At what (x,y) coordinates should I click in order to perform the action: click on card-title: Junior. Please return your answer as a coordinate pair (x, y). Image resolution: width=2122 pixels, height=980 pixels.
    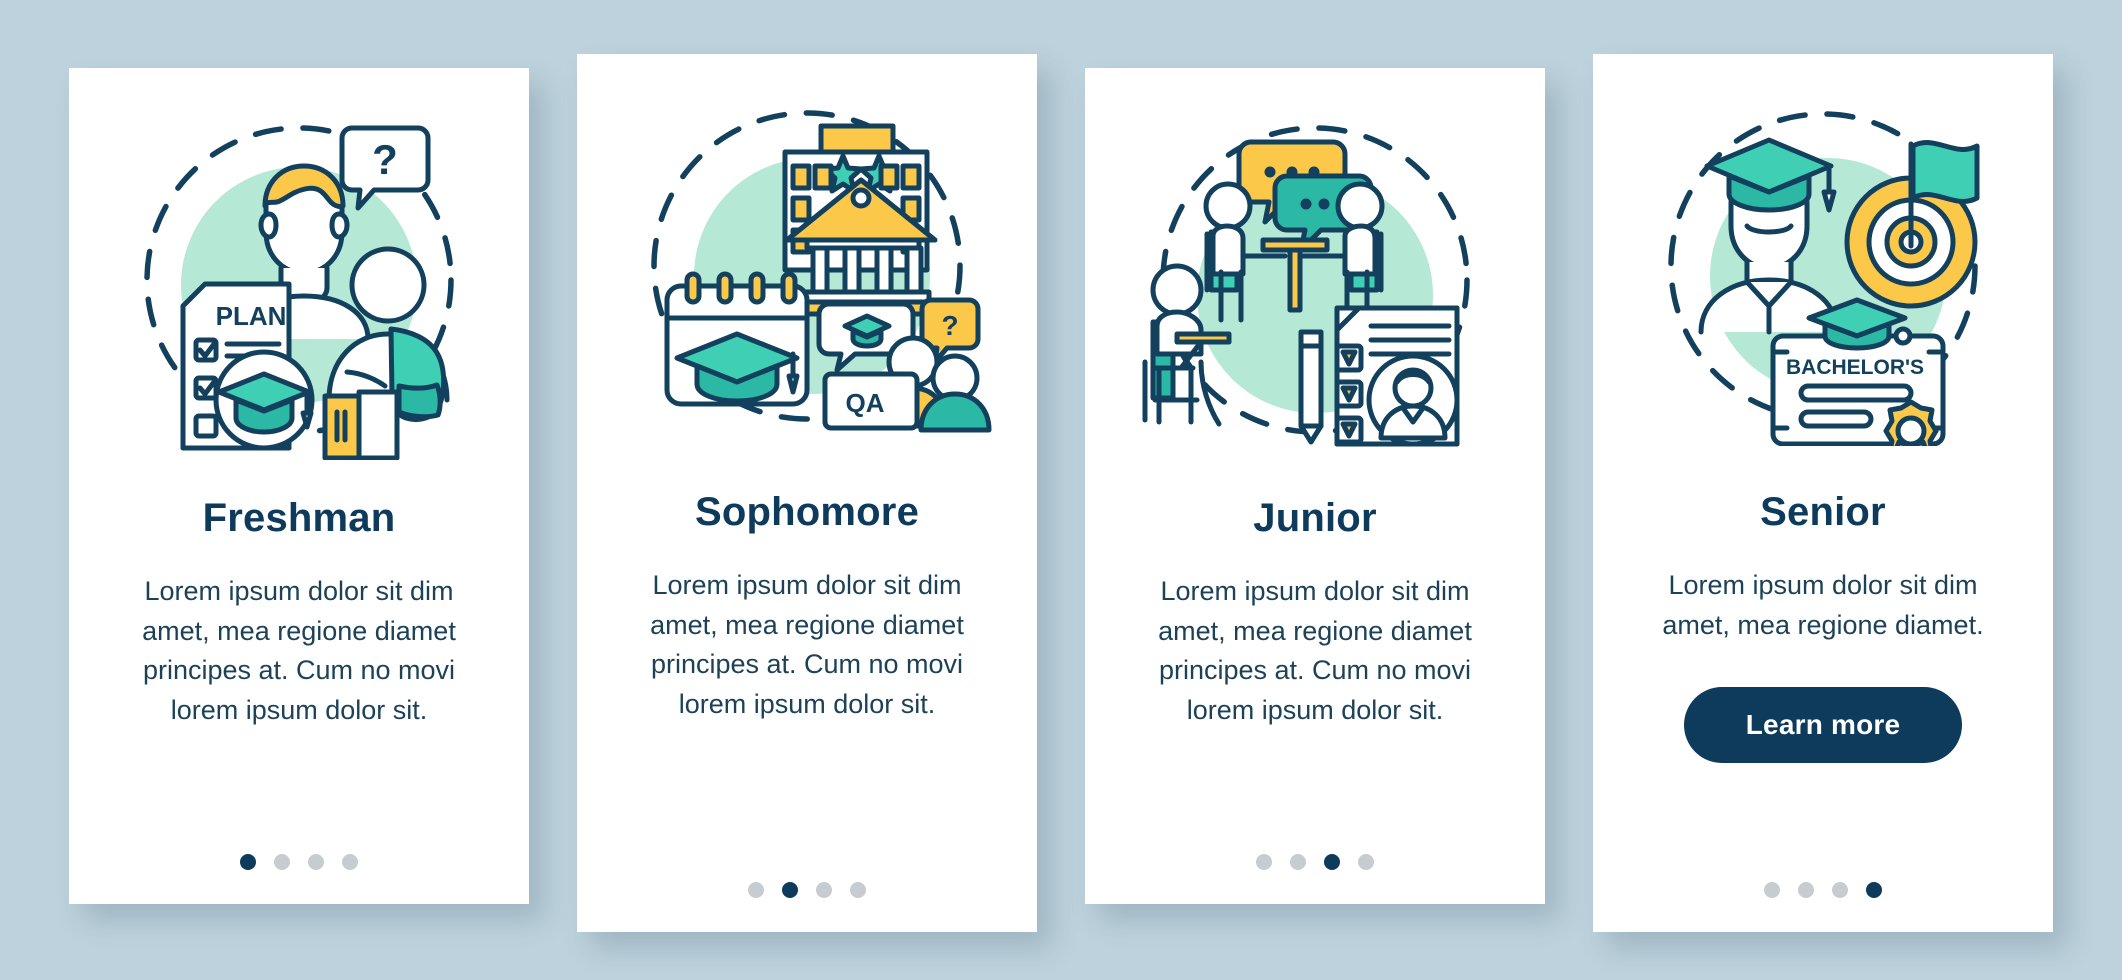
    Looking at the image, I should click on (1315, 518).